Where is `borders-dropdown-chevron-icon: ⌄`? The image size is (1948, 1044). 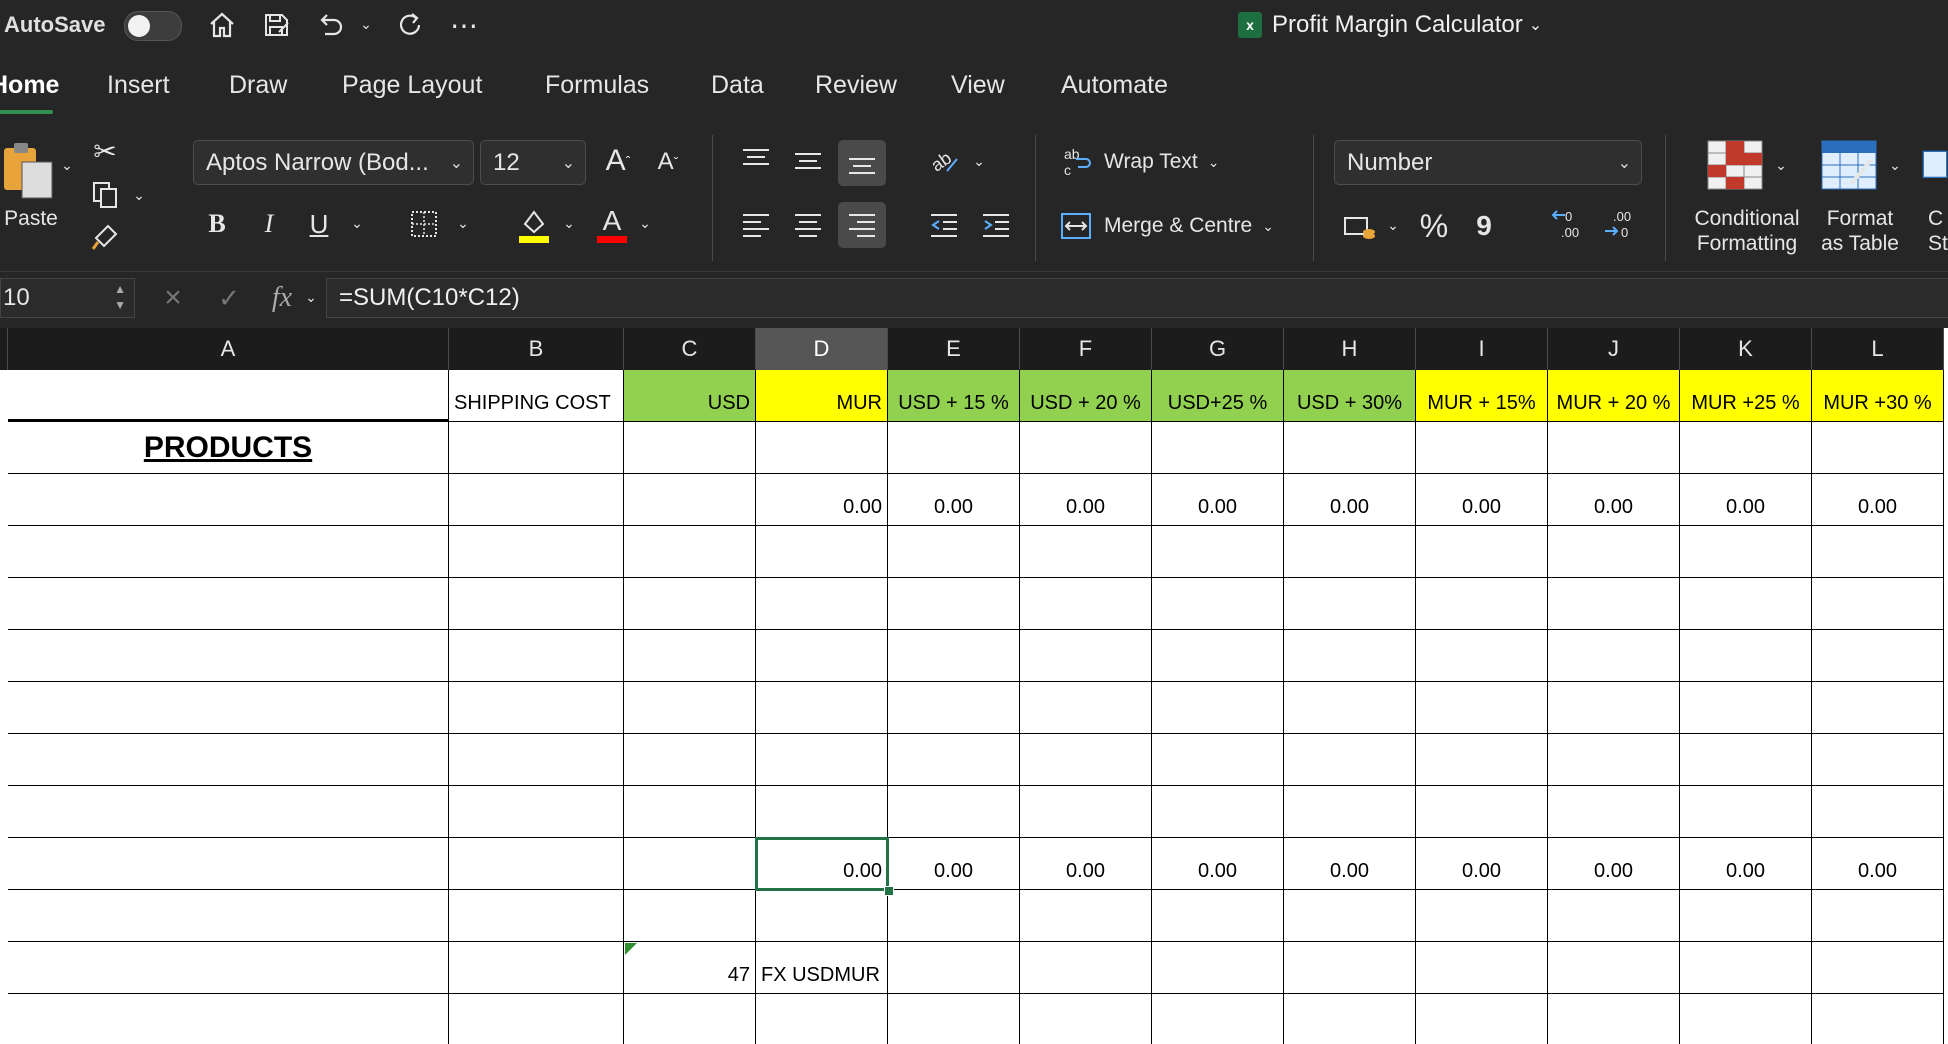
borders-dropdown-chevron-icon: ⌄ is located at coordinates (463, 223).